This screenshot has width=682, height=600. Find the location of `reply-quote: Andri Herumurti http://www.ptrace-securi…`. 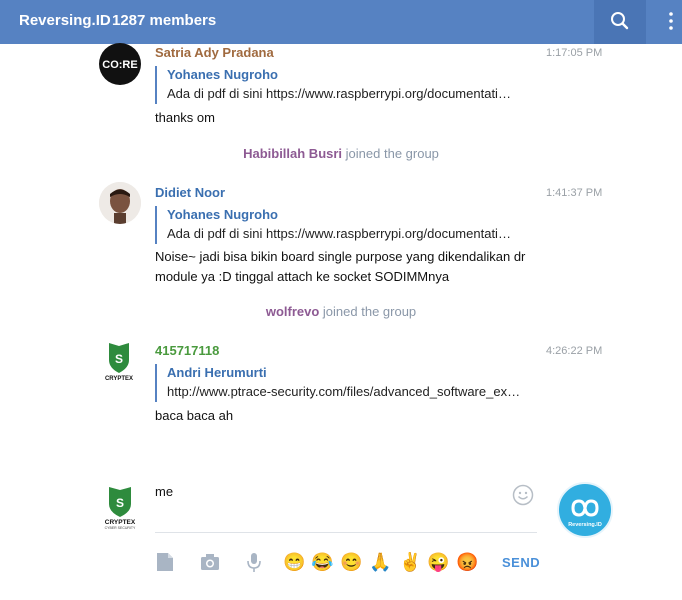

reply-quote: Andri Herumurti http://www.ptrace-securi… is located at coordinates (346, 383).